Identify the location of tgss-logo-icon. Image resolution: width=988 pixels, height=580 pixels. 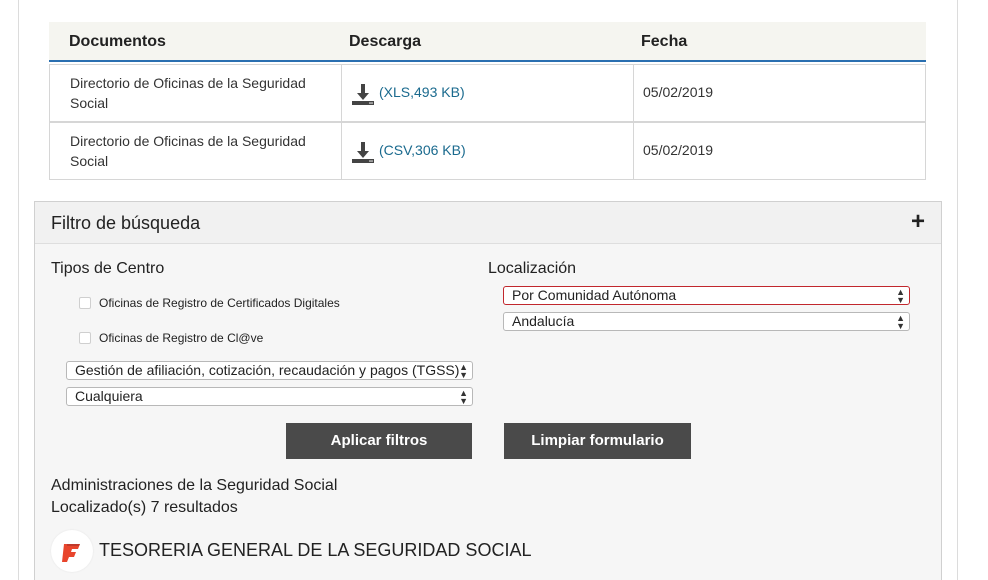
(71, 553).